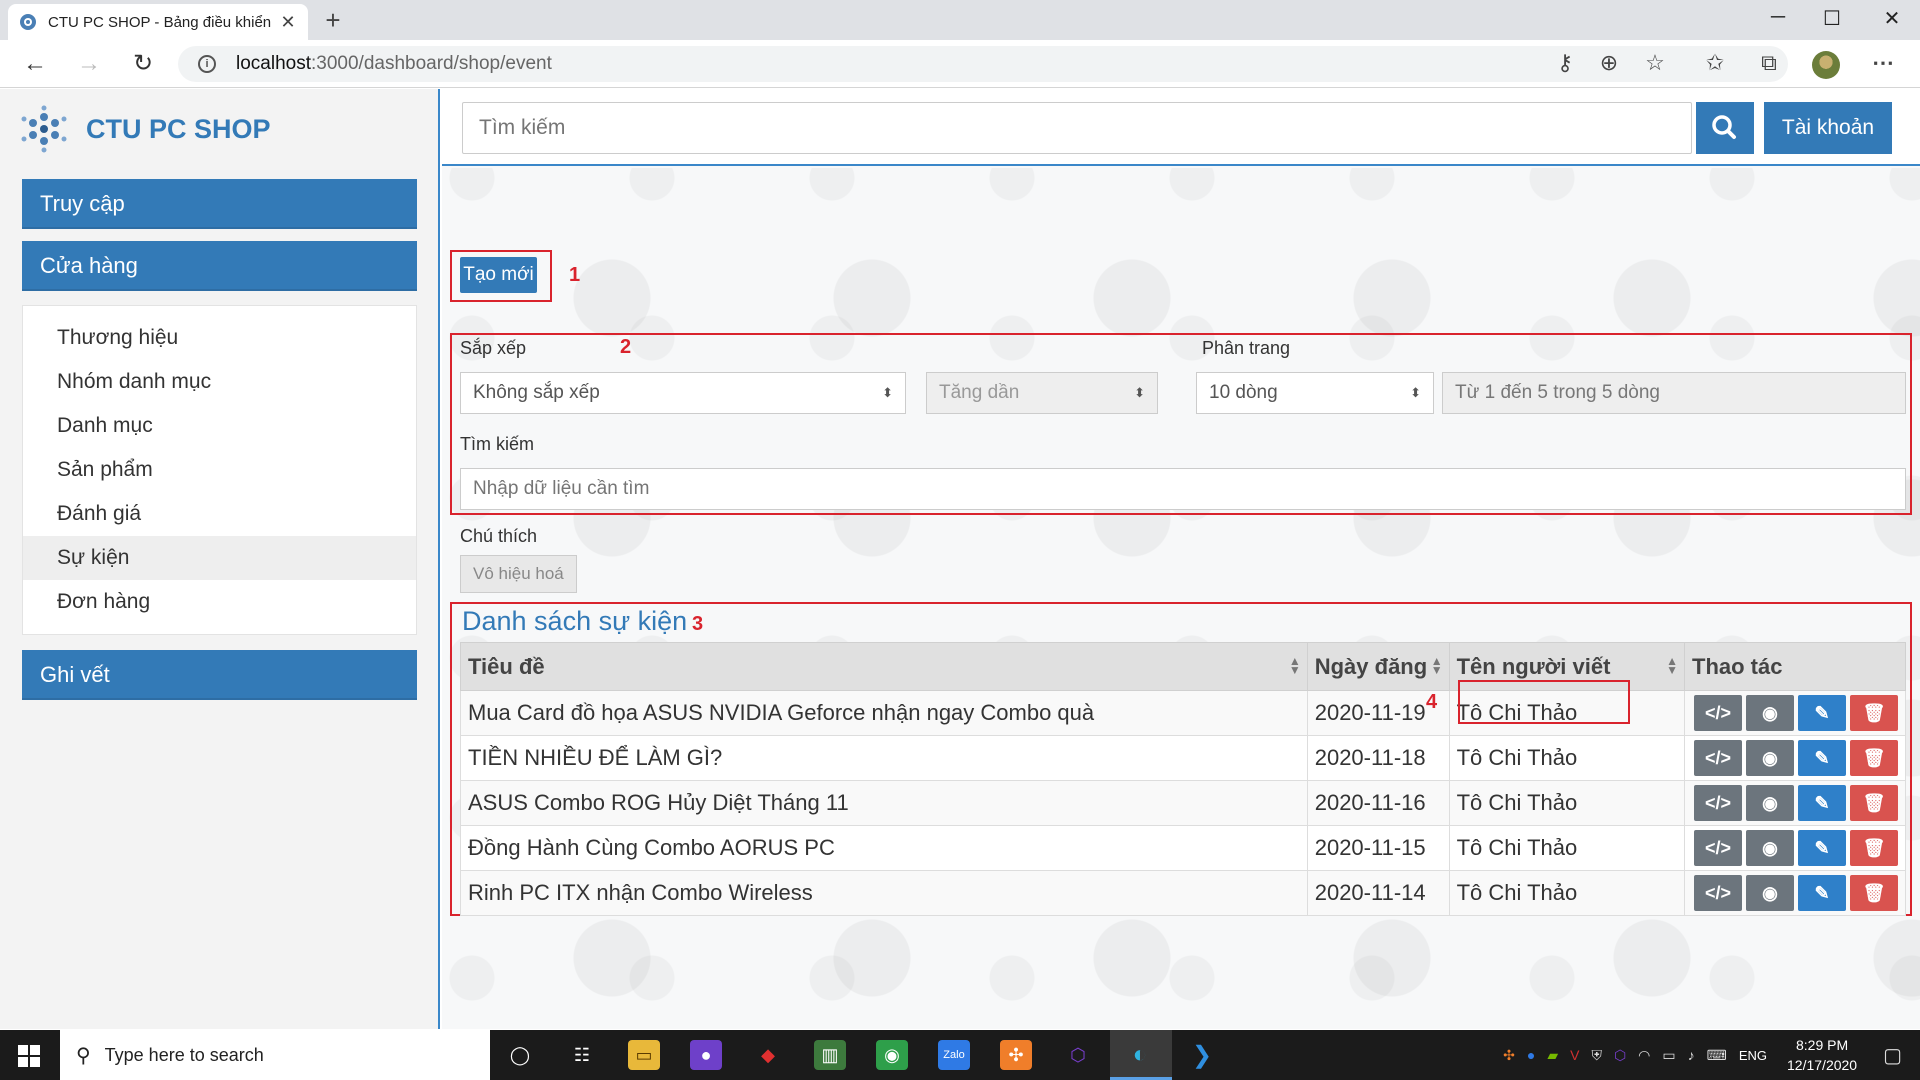  What do you see at coordinates (1415, 392) in the screenshot?
I see `select-arrows-icon: ⬍` at bounding box center [1415, 392].